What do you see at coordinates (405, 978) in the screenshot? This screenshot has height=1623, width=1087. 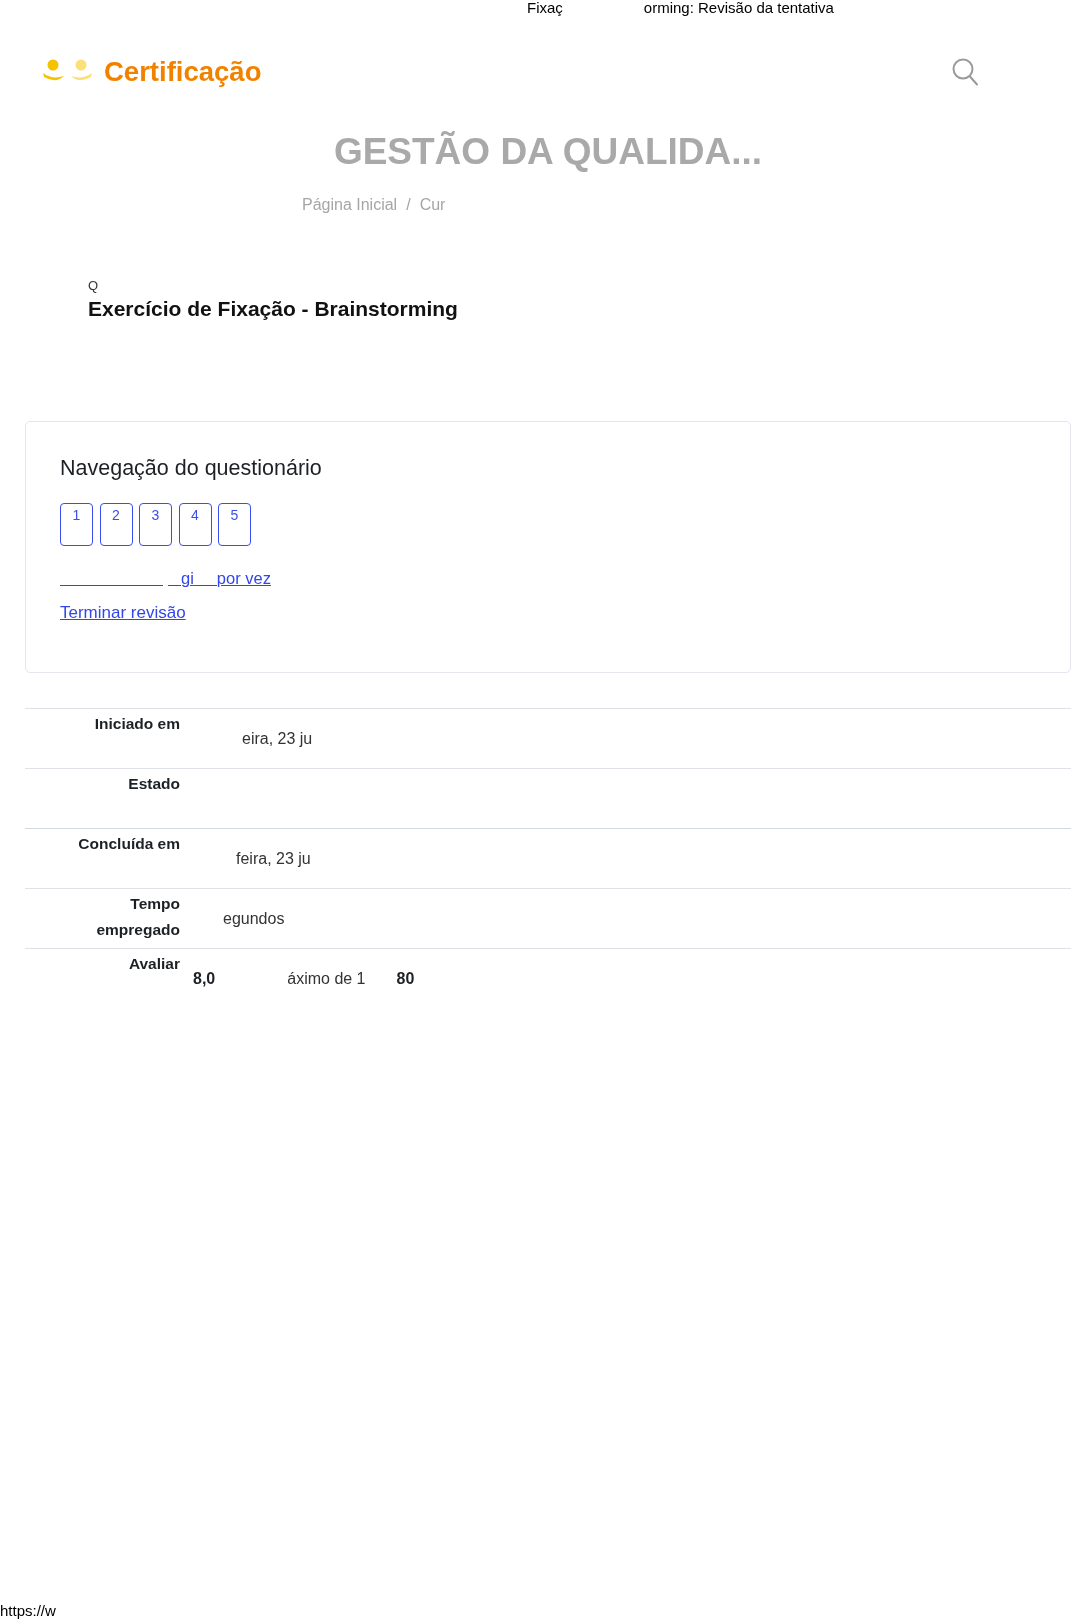 I see `field-value: 80` at bounding box center [405, 978].